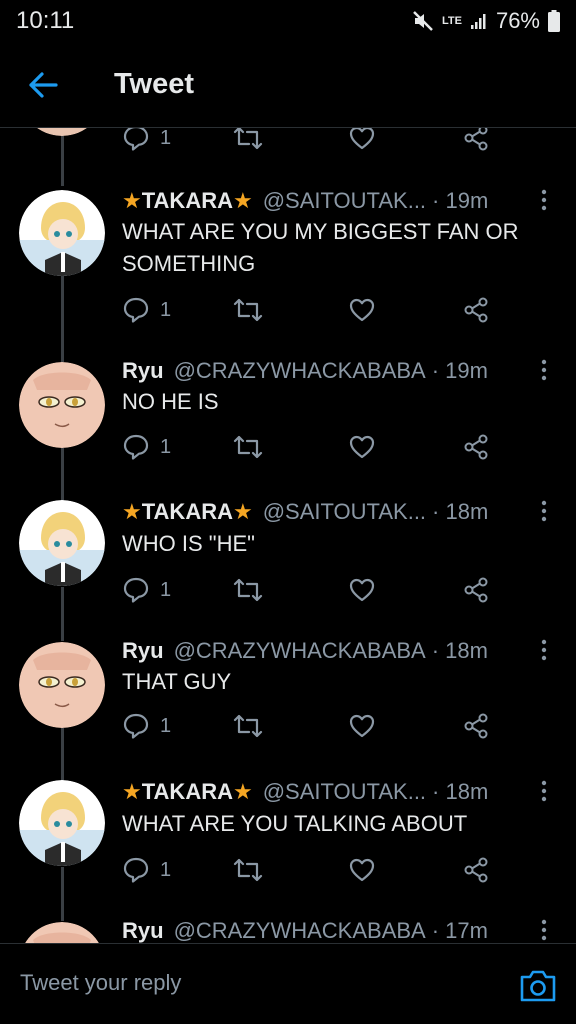 The height and width of the screenshot is (1024, 576). I want to click on reply-input: Tweet your reply, so click(100, 983).